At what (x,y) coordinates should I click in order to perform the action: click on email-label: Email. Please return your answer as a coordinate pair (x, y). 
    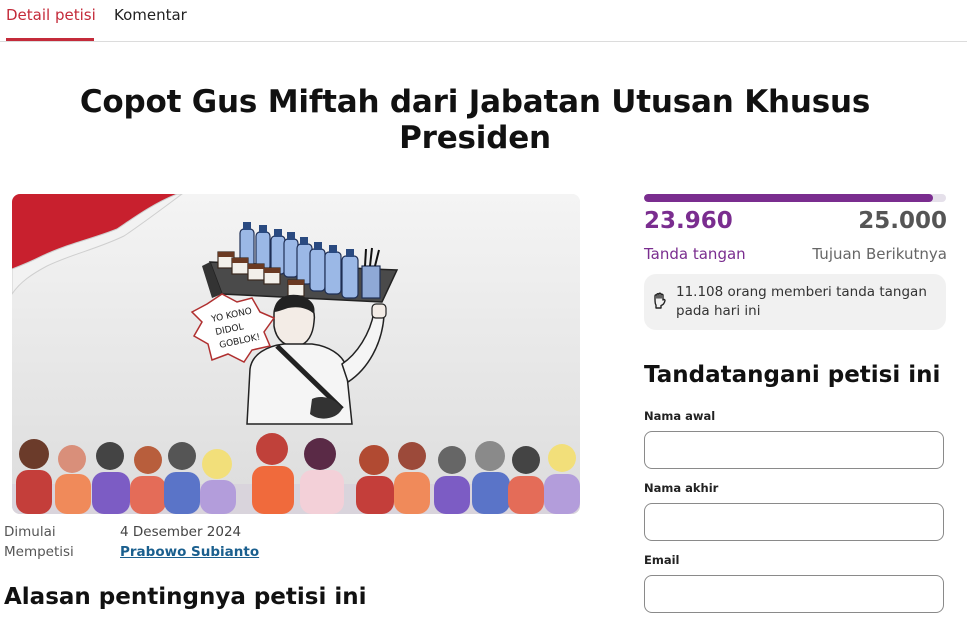
    Looking at the image, I should click on (662, 560).